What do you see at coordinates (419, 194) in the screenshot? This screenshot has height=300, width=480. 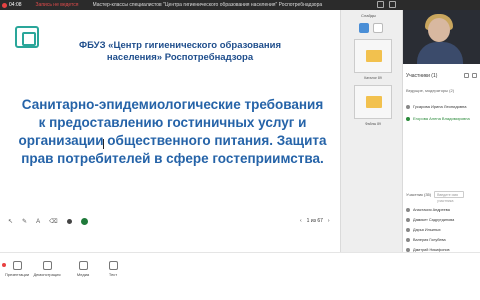 I see `participant-search-label: Участник (35)` at bounding box center [419, 194].